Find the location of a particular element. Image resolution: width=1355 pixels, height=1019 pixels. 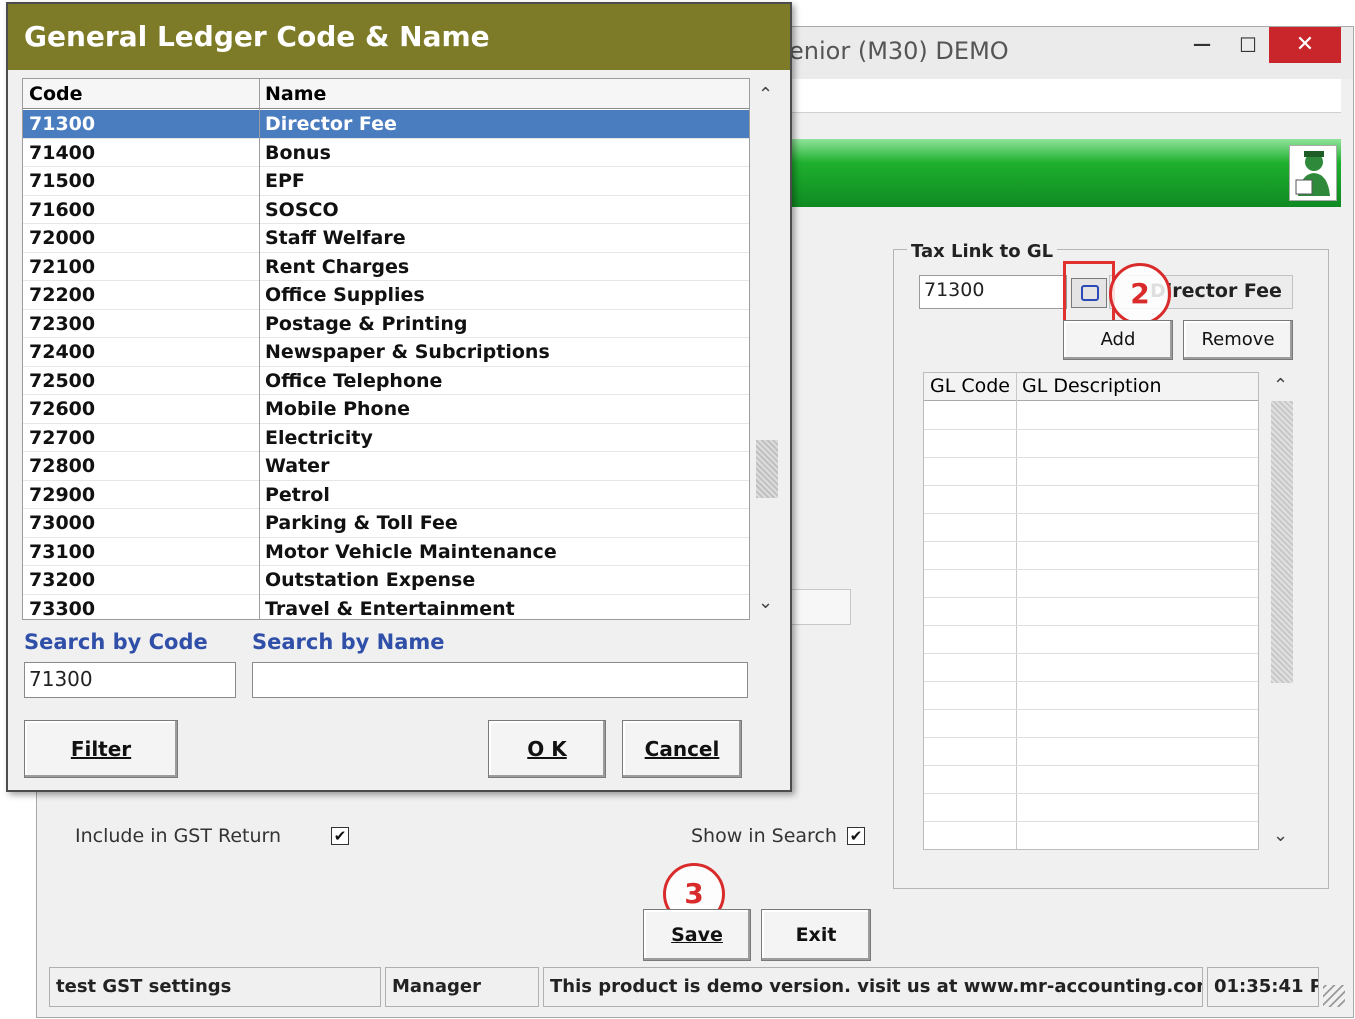

list-row: 73000 Parking & Toll Fee is located at coordinates (386, 523).